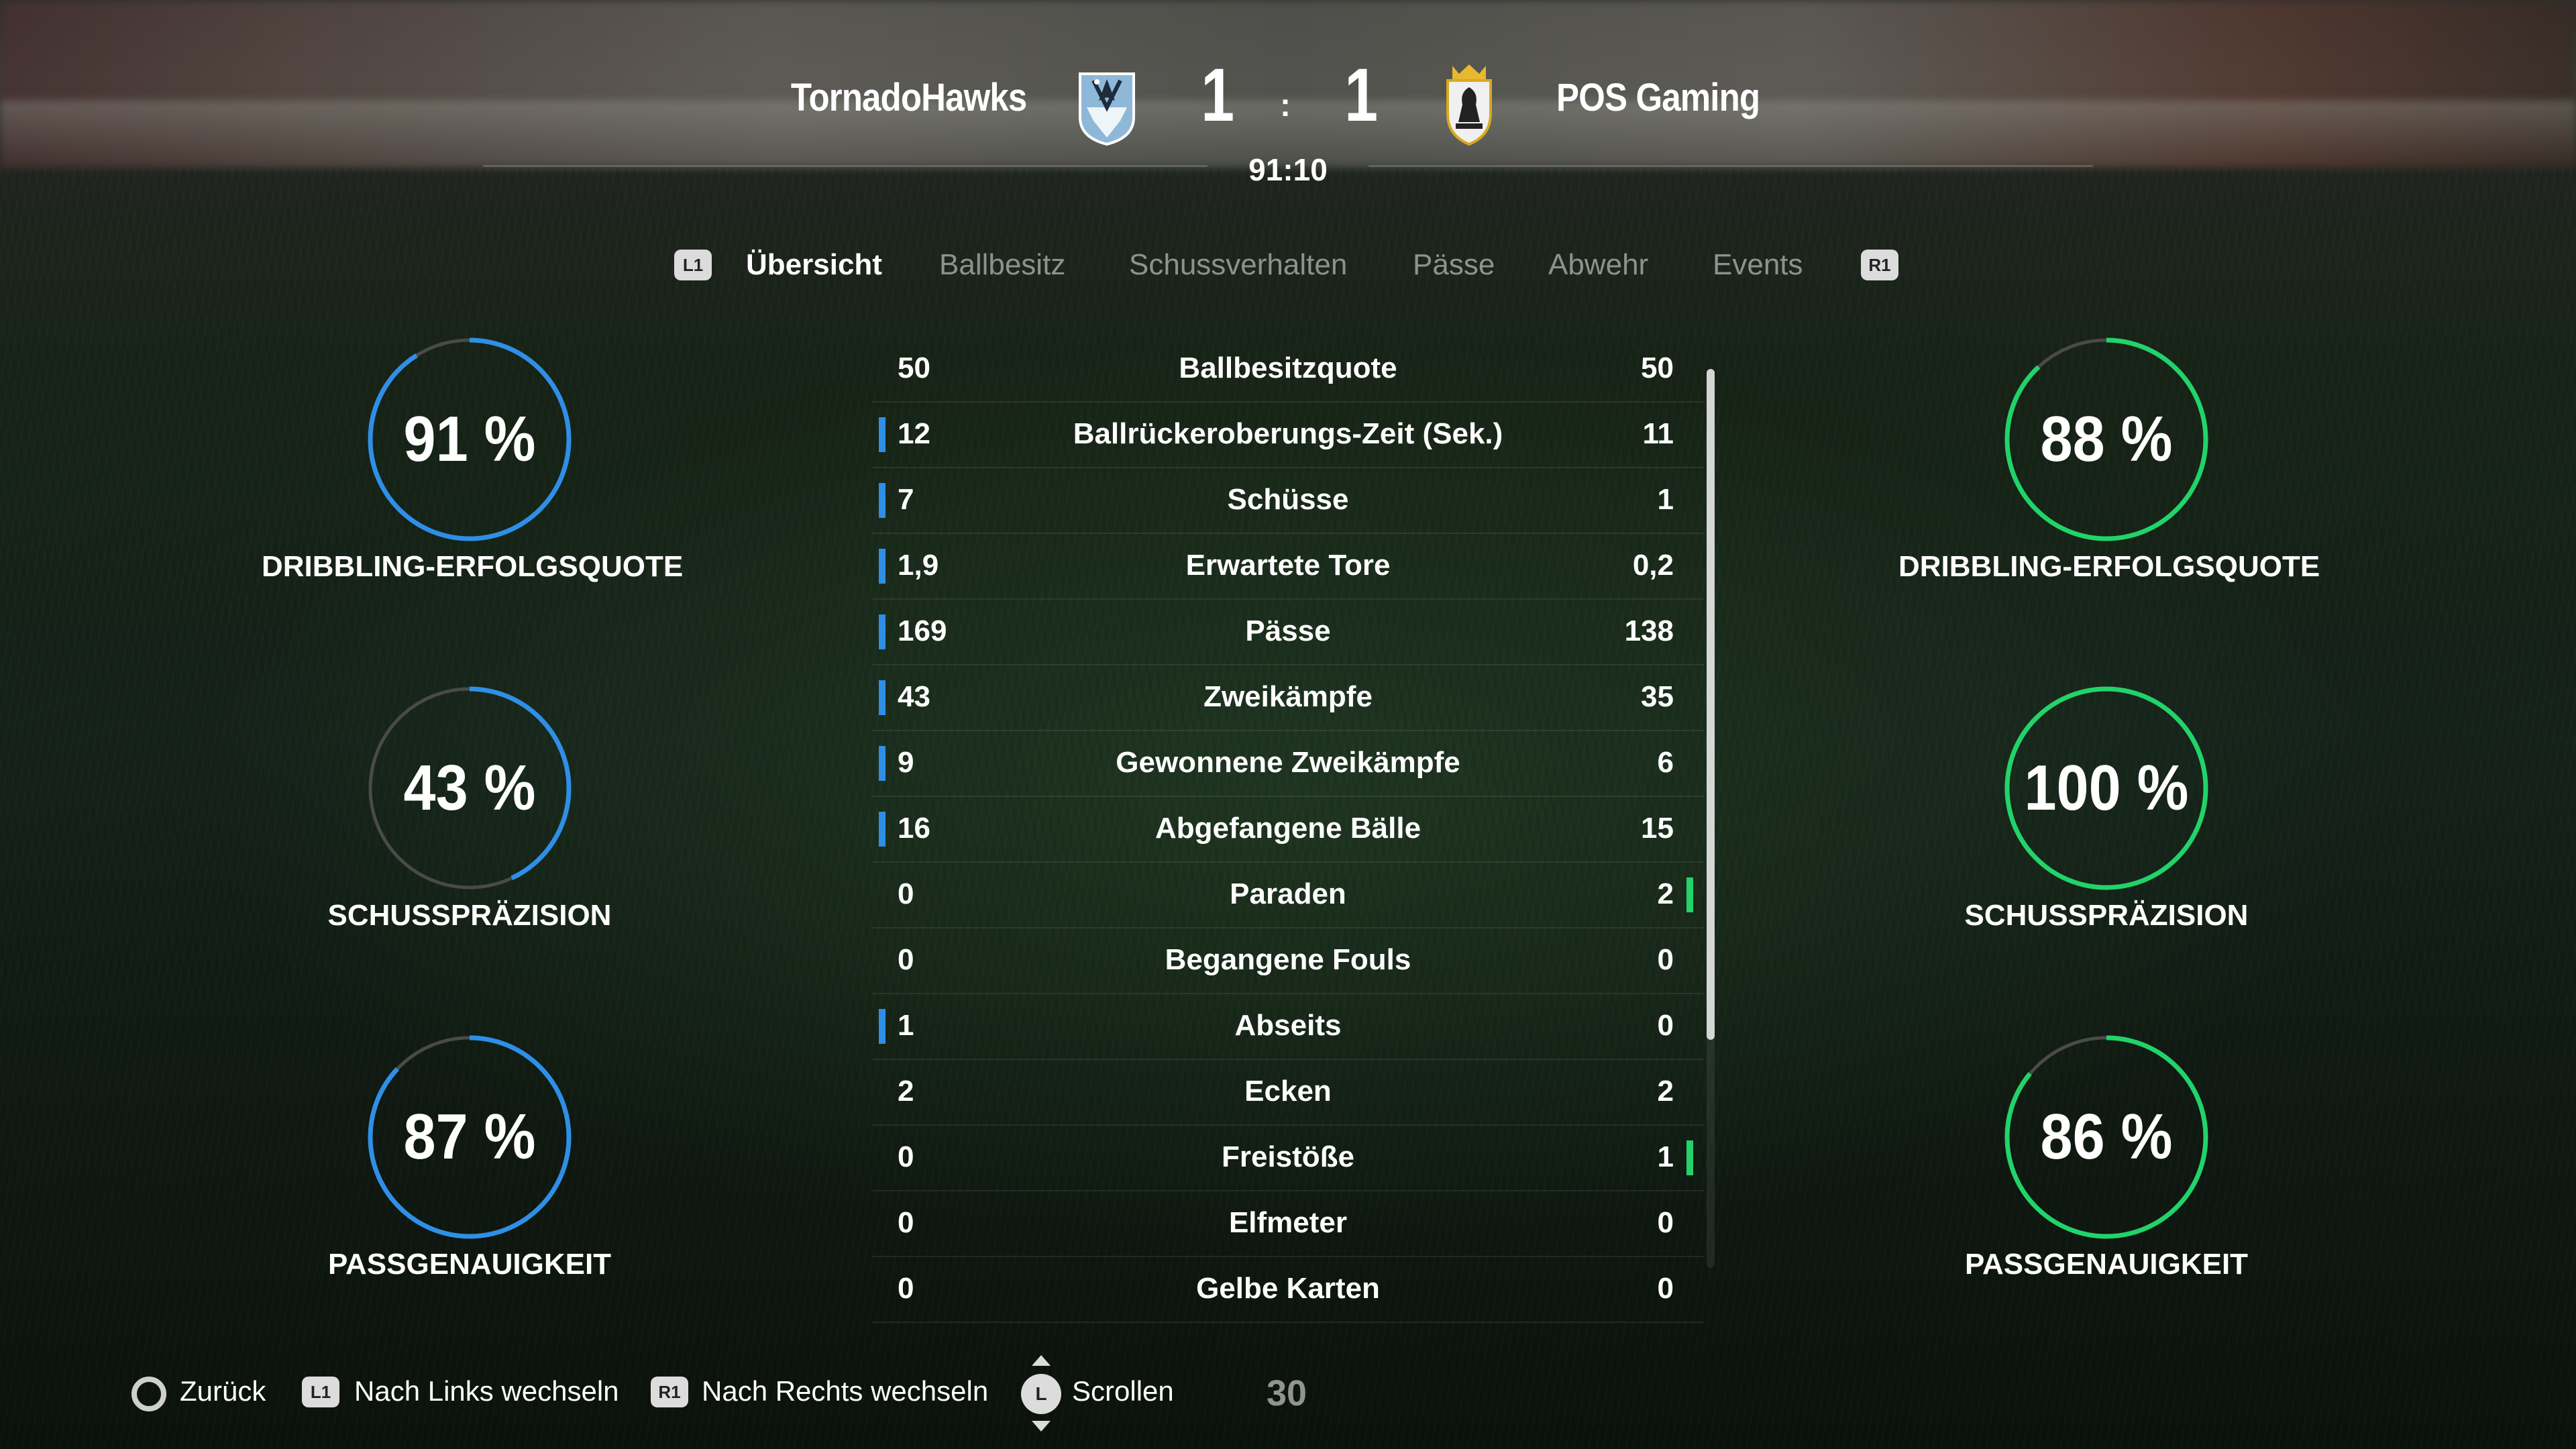  I want to click on stat-home-value: 1, so click(906, 1025).